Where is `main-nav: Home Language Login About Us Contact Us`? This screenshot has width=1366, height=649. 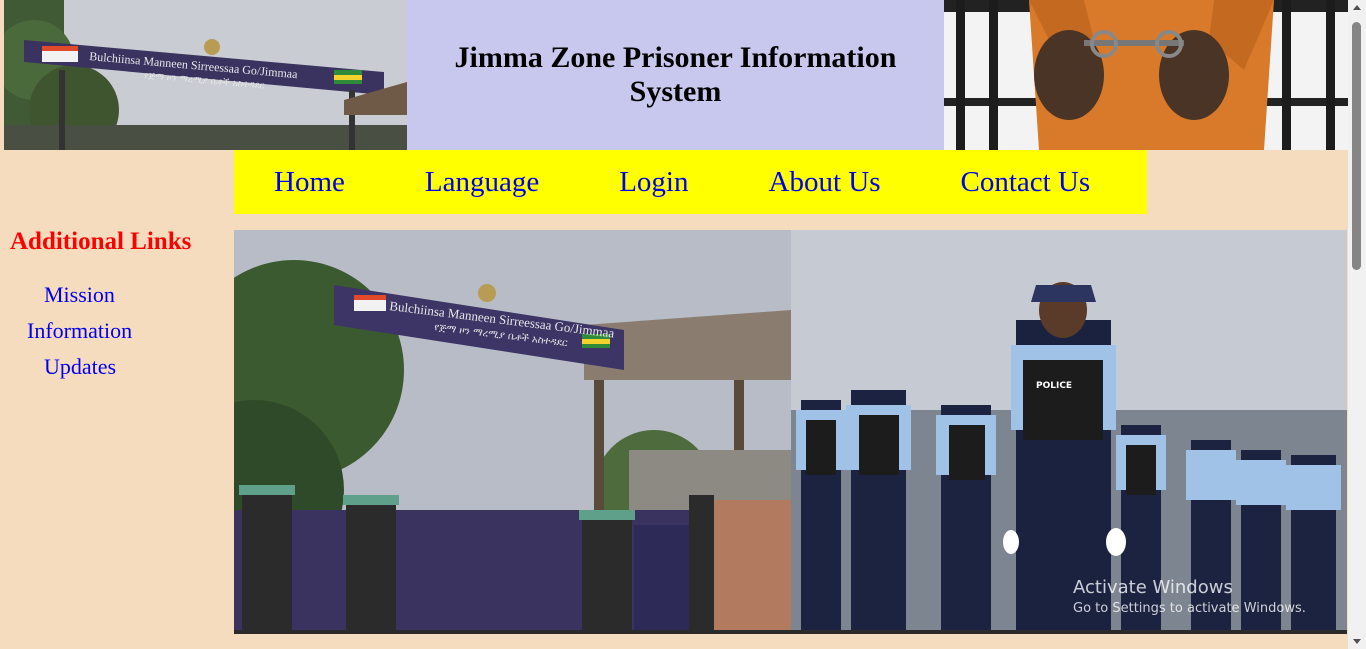 main-nav: Home Language Login About Us Contact Us is located at coordinates (690, 182).